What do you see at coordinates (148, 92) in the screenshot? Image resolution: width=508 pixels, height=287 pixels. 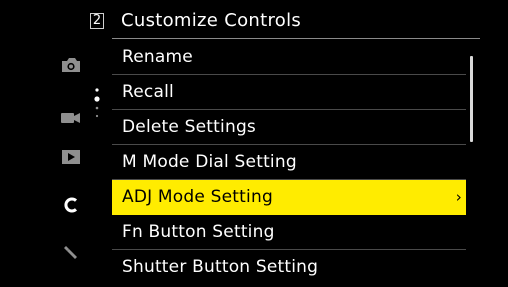 I see `menu-item-label: Recall` at bounding box center [148, 92].